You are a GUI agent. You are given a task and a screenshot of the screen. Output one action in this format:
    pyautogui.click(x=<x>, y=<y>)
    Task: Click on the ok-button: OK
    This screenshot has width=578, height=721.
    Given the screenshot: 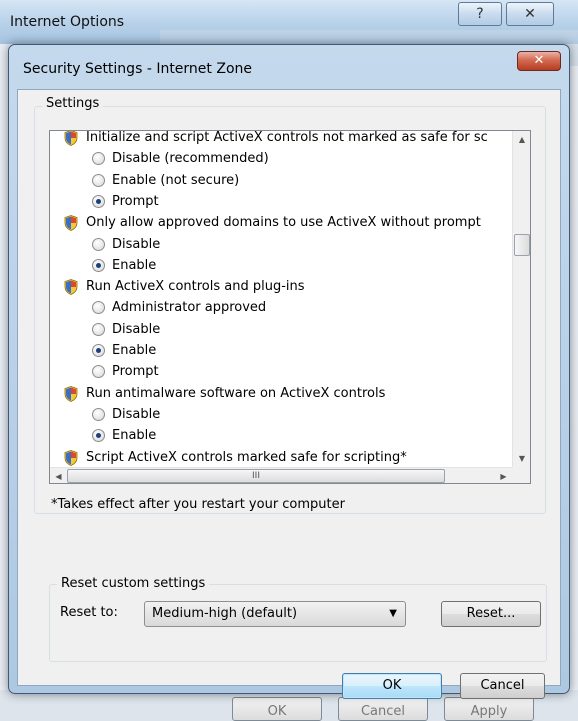 What is the action you would take?
    pyautogui.click(x=392, y=686)
    